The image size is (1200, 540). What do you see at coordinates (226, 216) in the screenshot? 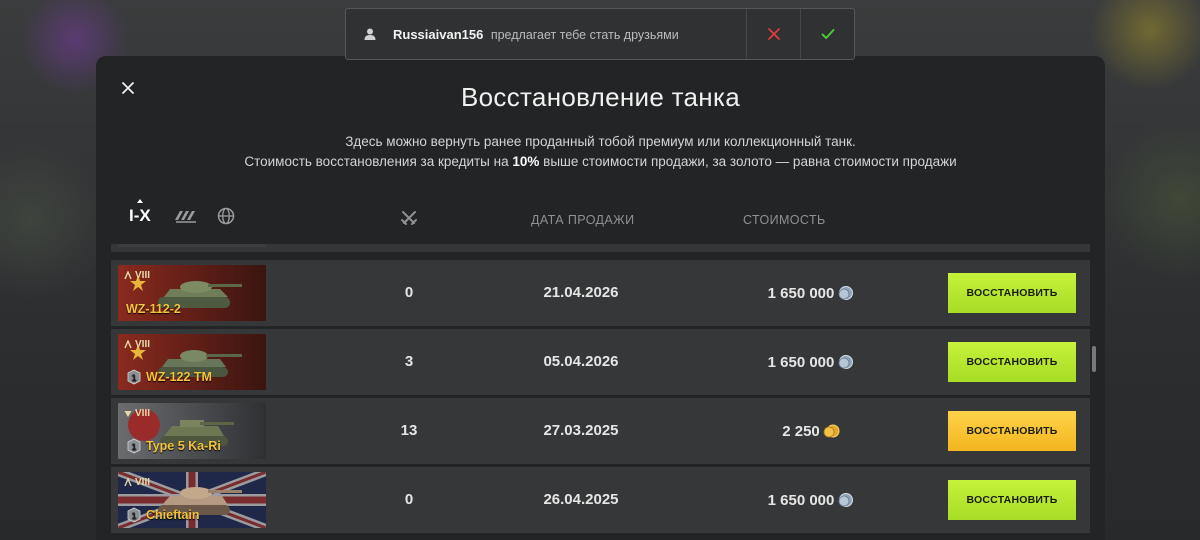
I see `globe-icon` at bounding box center [226, 216].